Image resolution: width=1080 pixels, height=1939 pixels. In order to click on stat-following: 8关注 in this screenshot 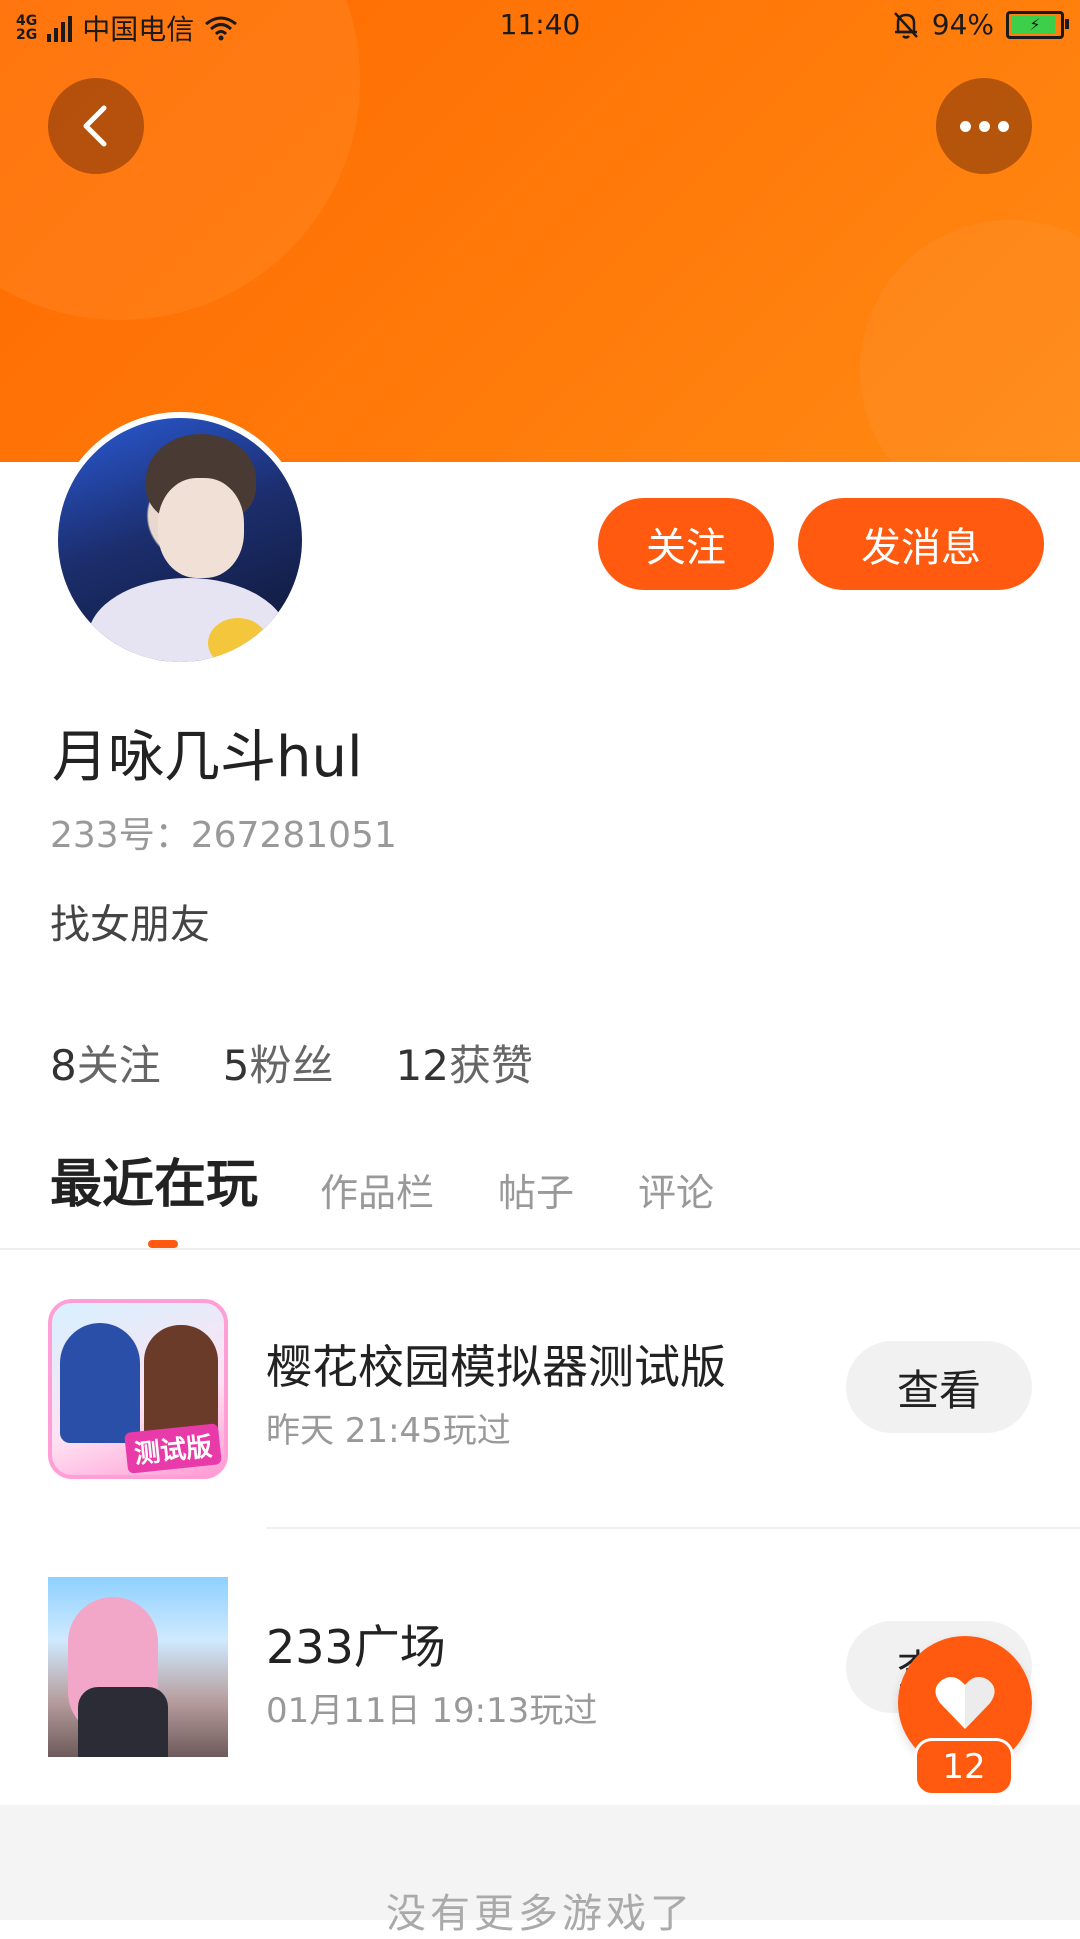, I will do `click(105, 1062)`.